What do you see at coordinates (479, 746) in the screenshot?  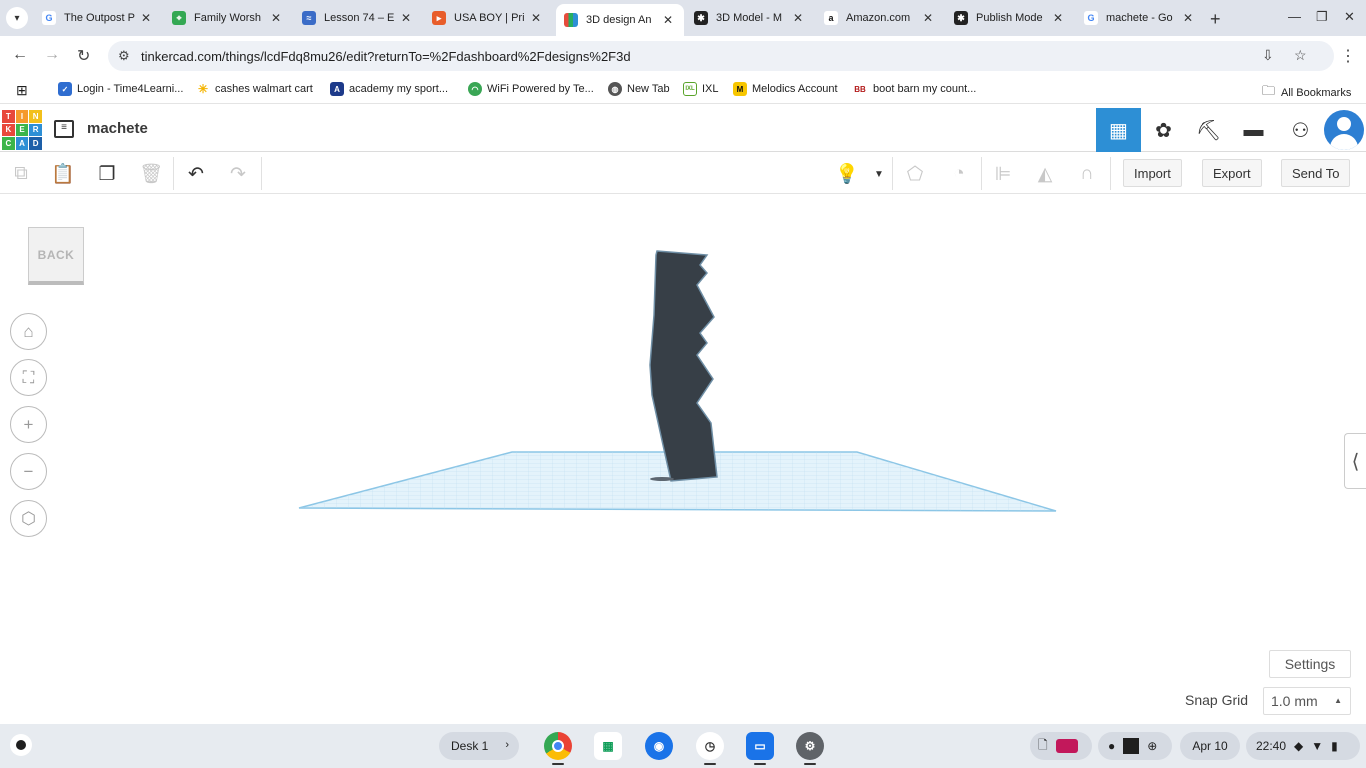 I see `desk-switcher: Desk 1 ›` at bounding box center [479, 746].